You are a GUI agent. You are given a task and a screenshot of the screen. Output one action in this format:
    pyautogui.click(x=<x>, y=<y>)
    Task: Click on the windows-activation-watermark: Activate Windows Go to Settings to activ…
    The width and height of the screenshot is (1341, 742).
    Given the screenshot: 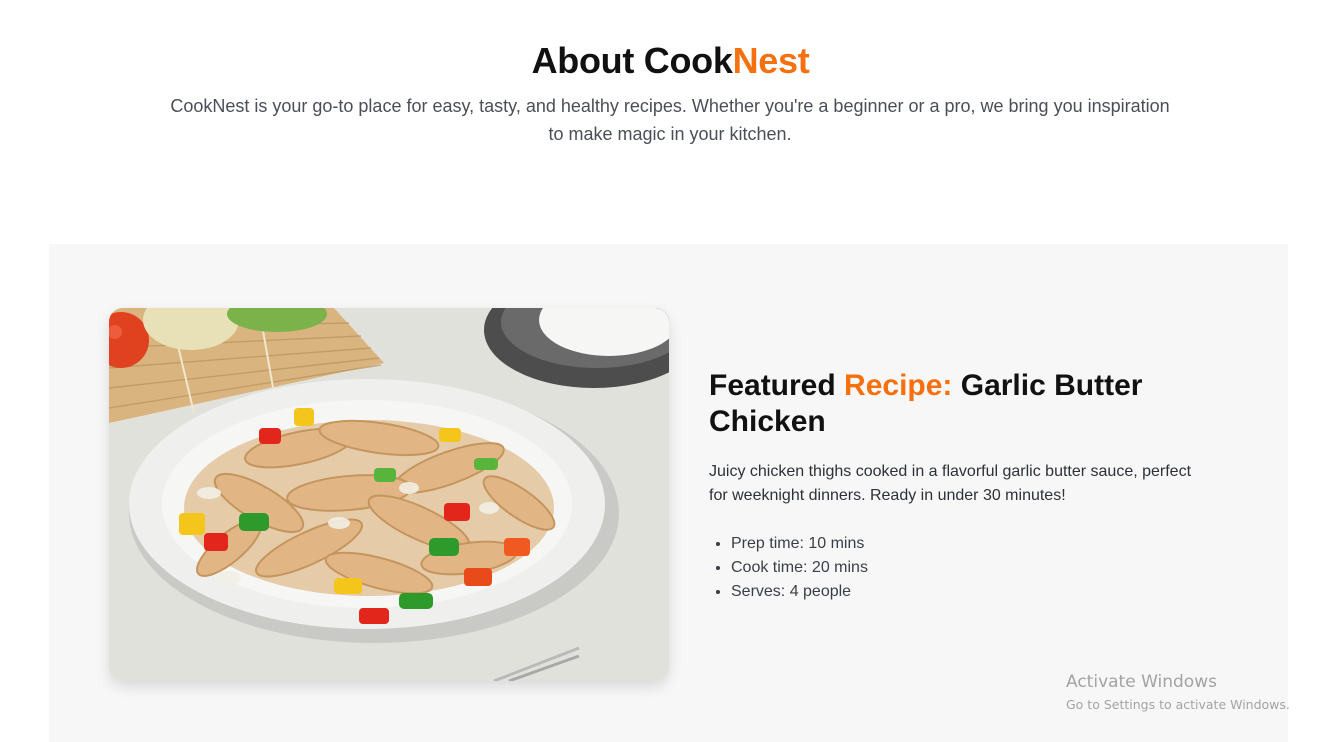 What is the action you would take?
    pyautogui.click(x=1178, y=693)
    